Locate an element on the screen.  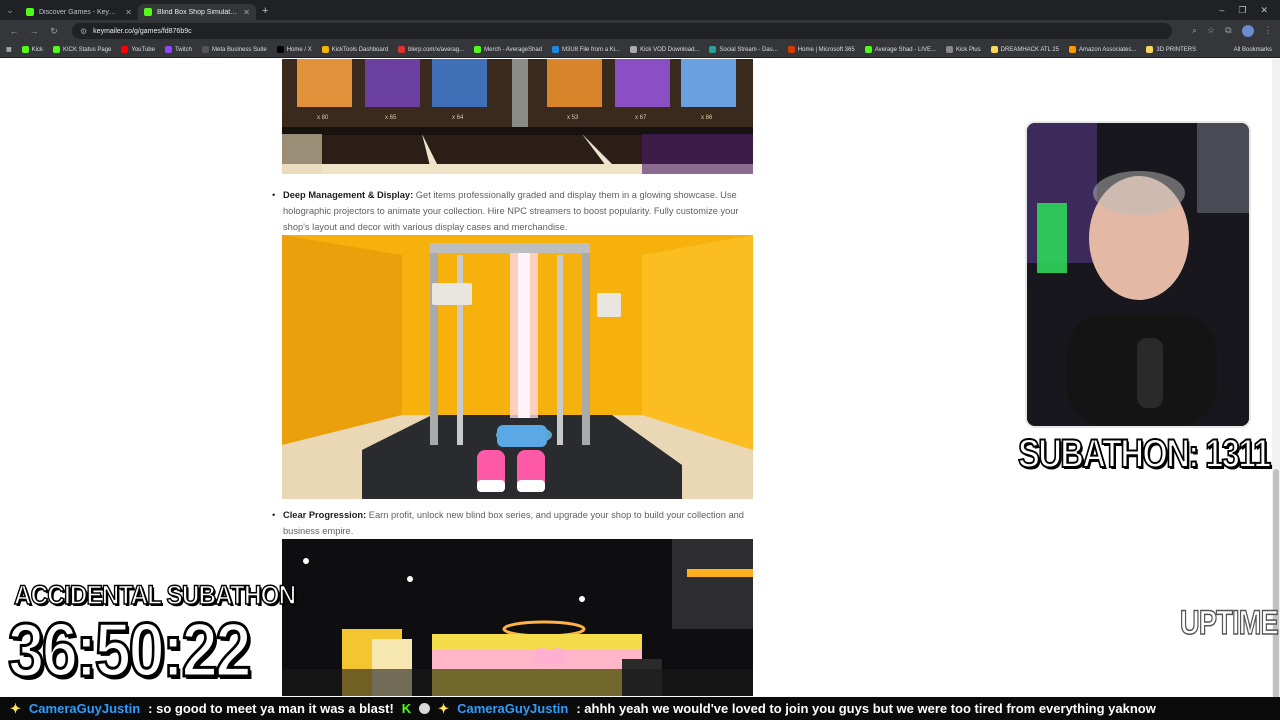
profile-avatar is located at coordinates (1247, 31).